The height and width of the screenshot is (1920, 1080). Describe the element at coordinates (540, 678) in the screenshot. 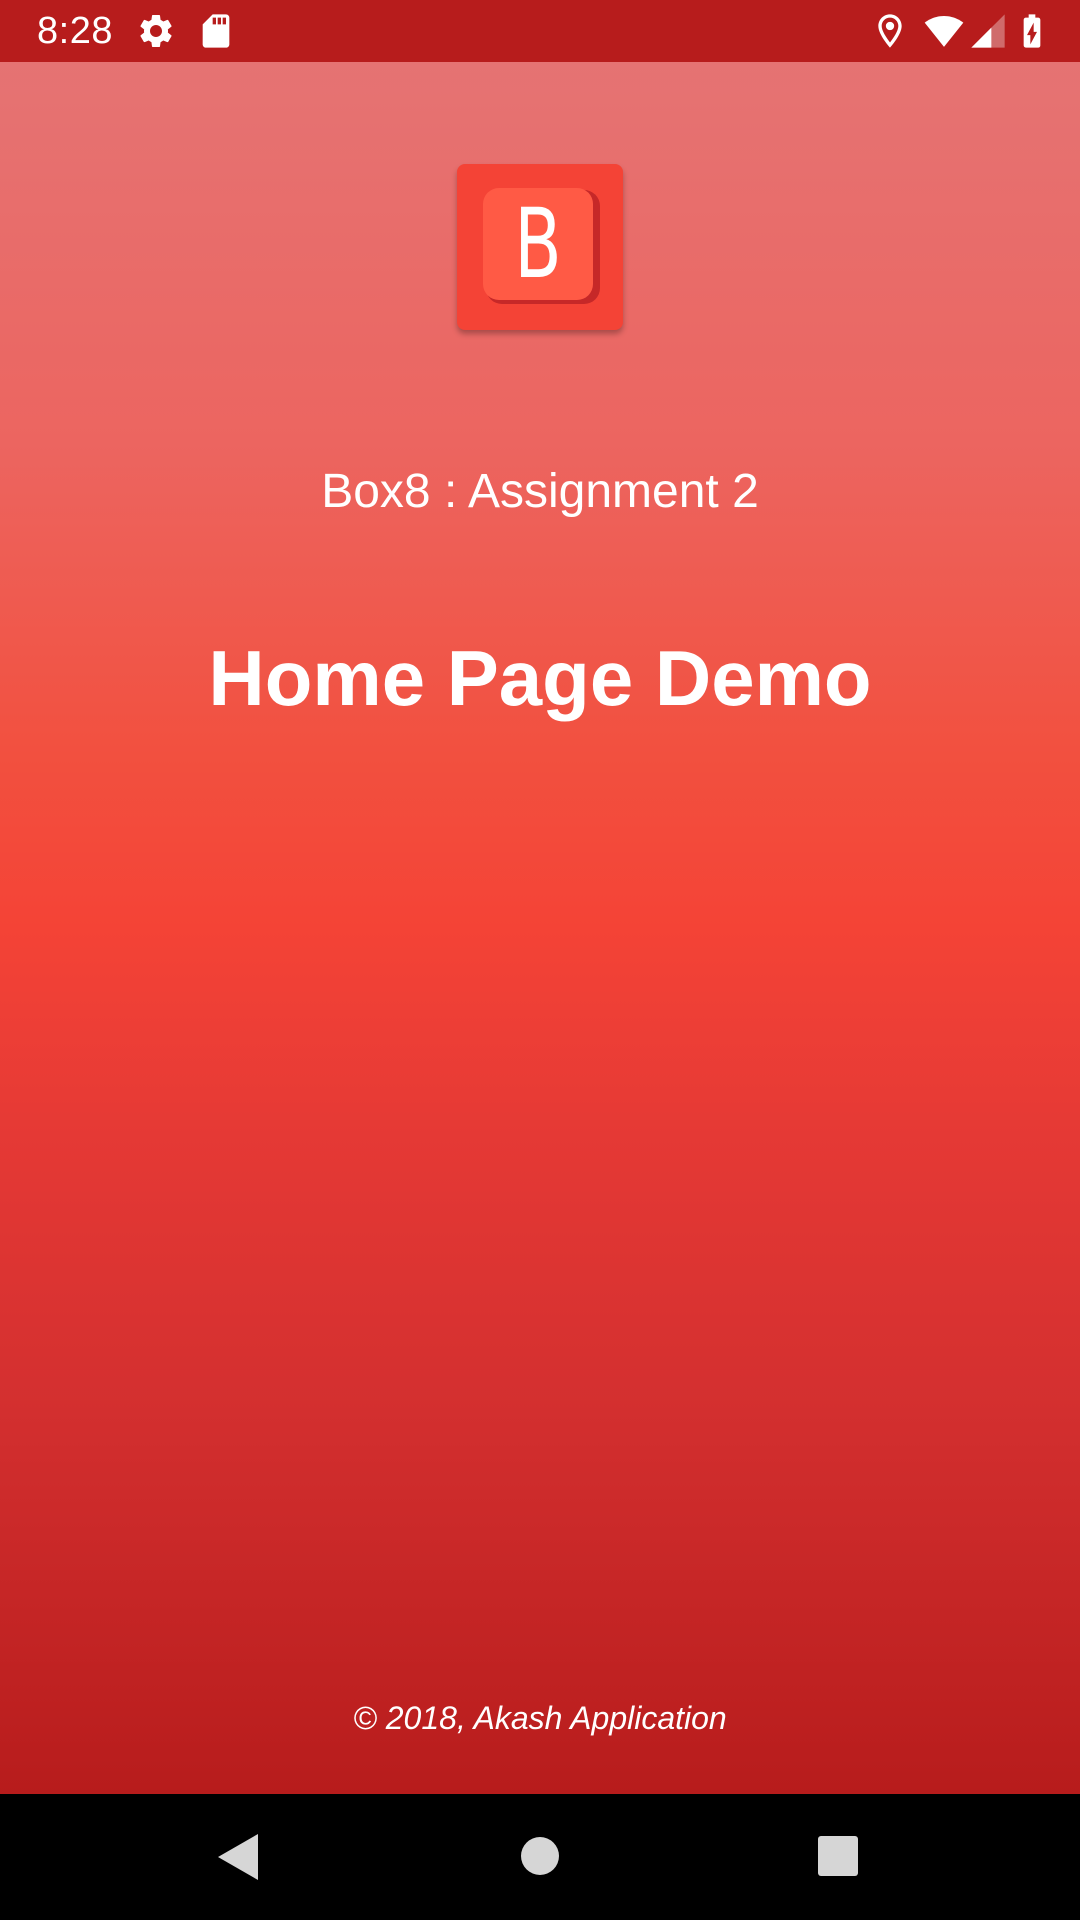

I see `page-title: Home Page Demo` at that location.